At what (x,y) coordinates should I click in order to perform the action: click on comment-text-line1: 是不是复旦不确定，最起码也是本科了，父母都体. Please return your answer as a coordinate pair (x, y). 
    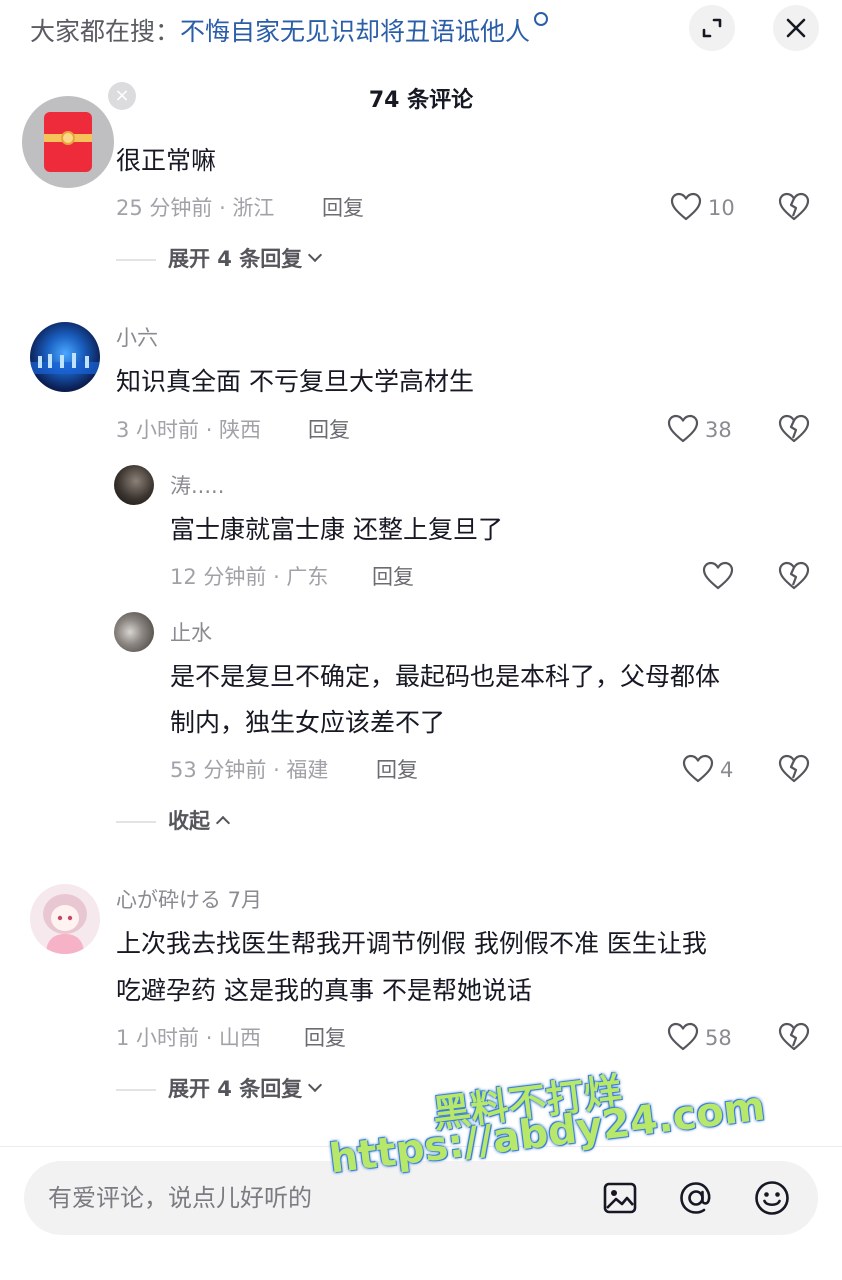
    Looking at the image, I should click on (445, 676).